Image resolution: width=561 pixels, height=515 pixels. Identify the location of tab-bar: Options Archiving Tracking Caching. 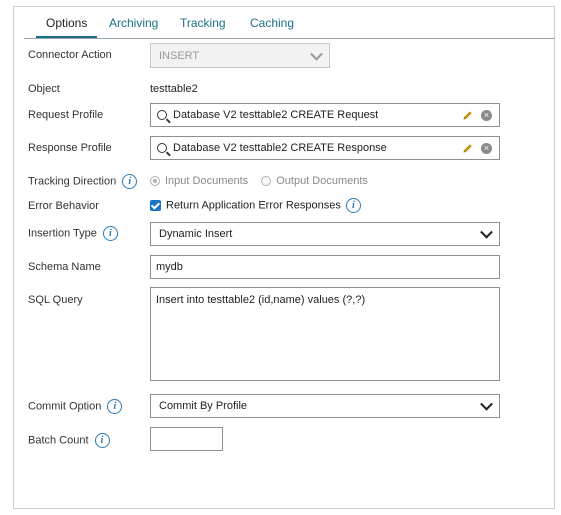
(289, 23).